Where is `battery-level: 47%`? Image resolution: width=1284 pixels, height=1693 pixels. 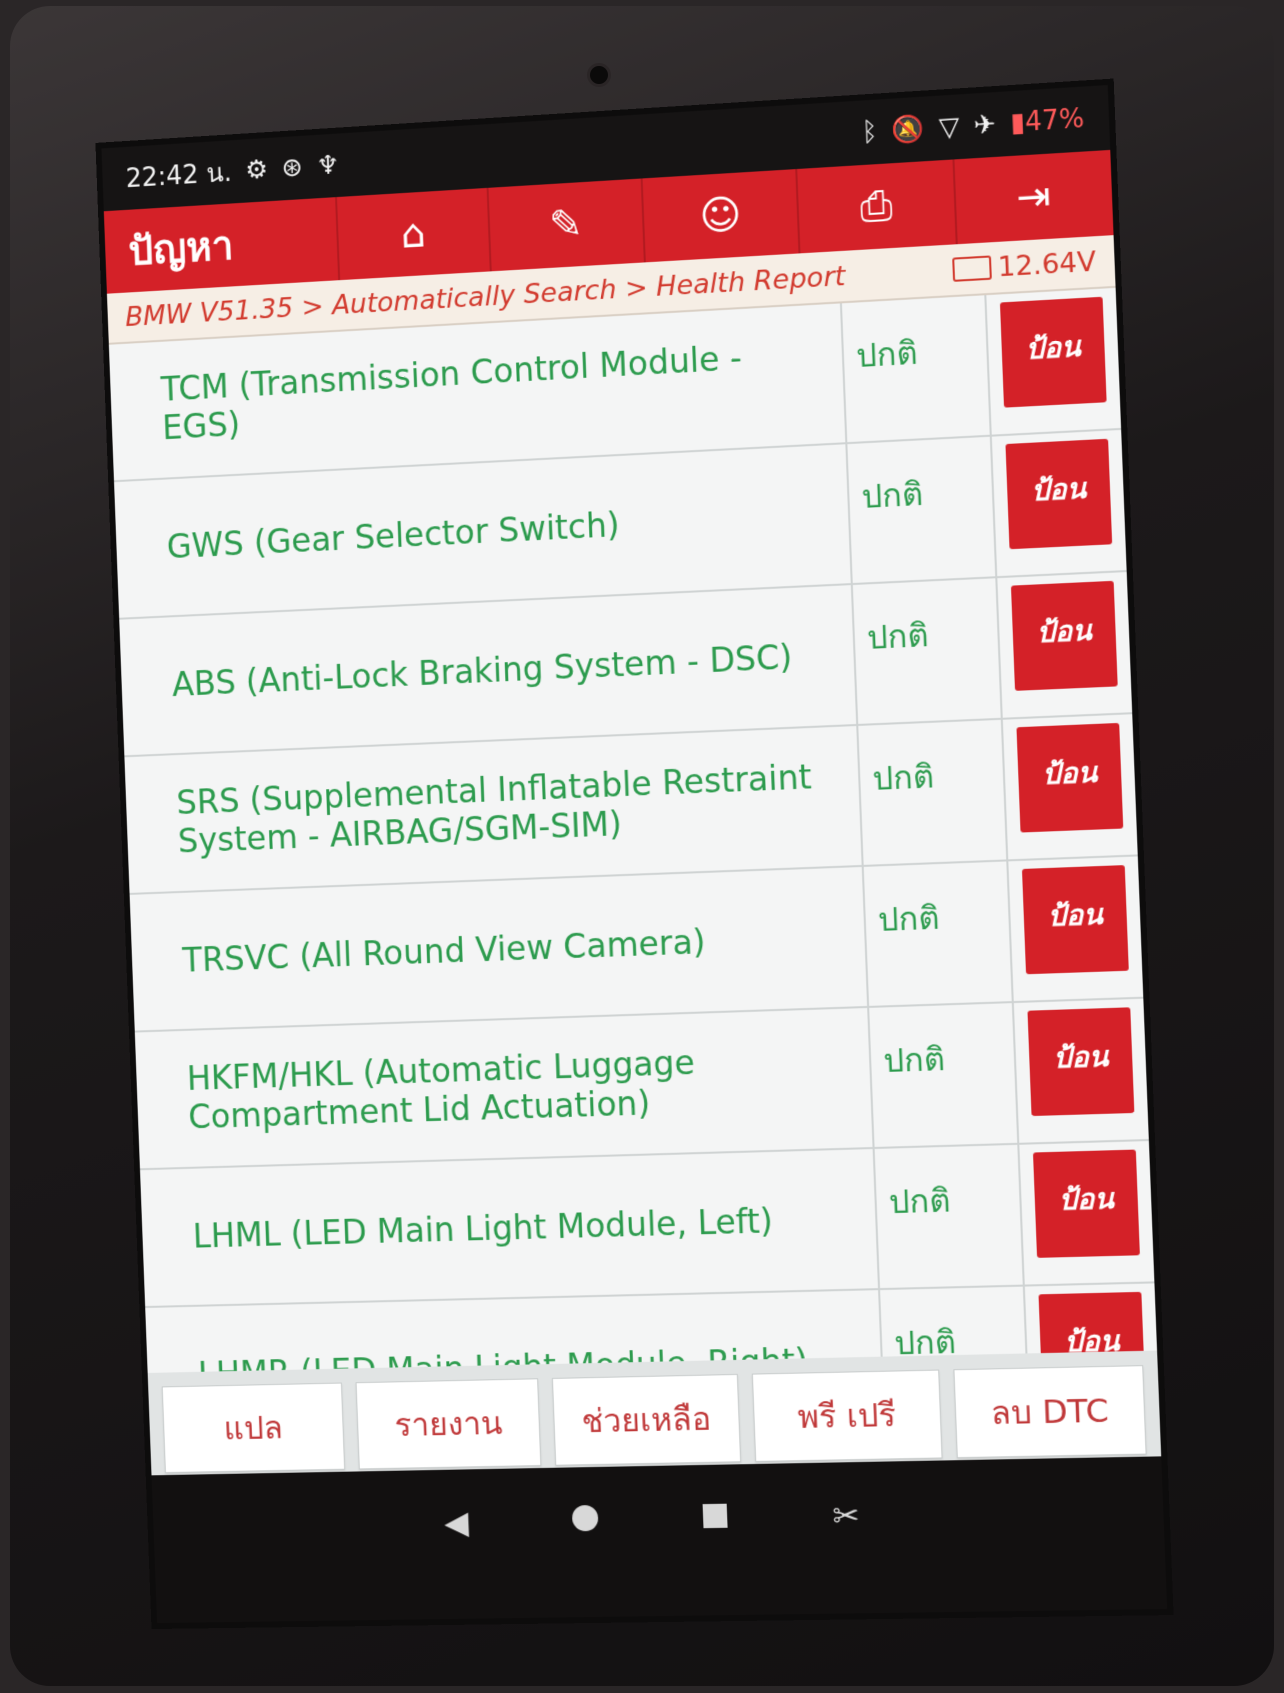 battery-level: 47% is located at coordinates (1054, 120).